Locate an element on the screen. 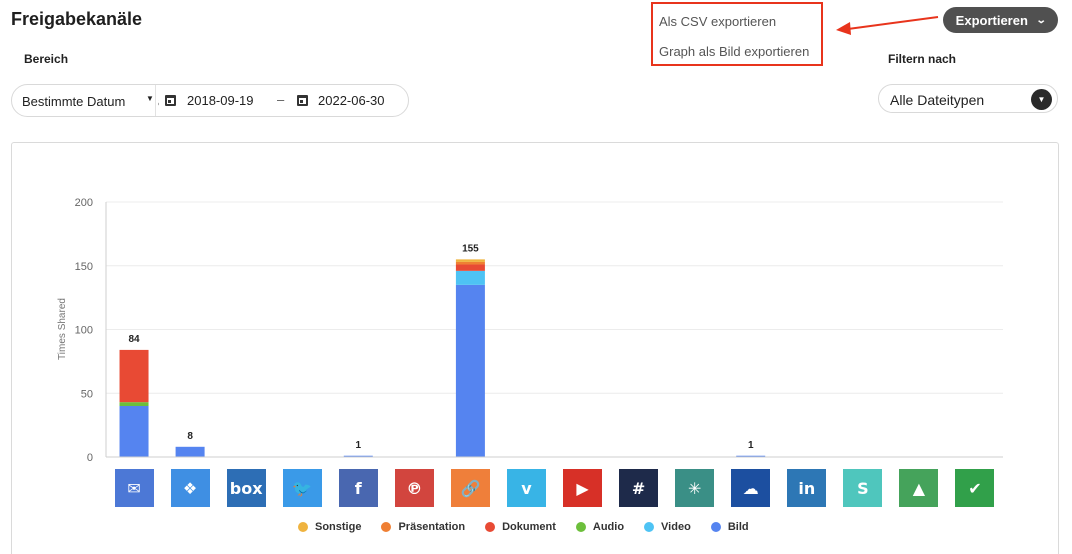  youtube-icon: ▶ is located at coordinates (583, 488).